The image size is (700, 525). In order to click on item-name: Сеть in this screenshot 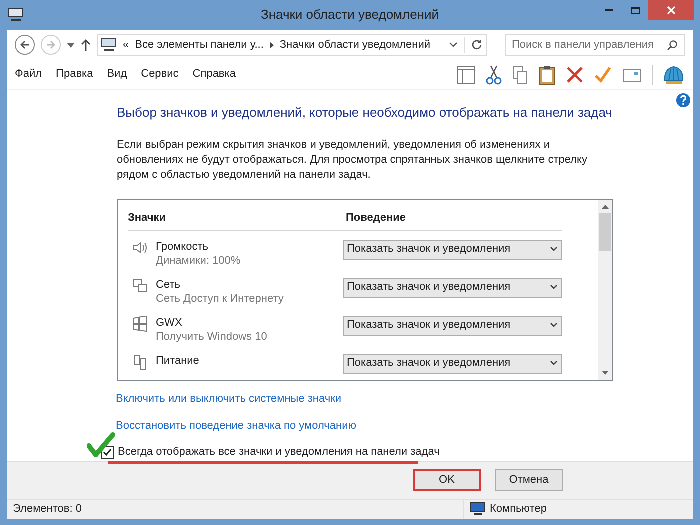, I will do `click(169, 285)`.